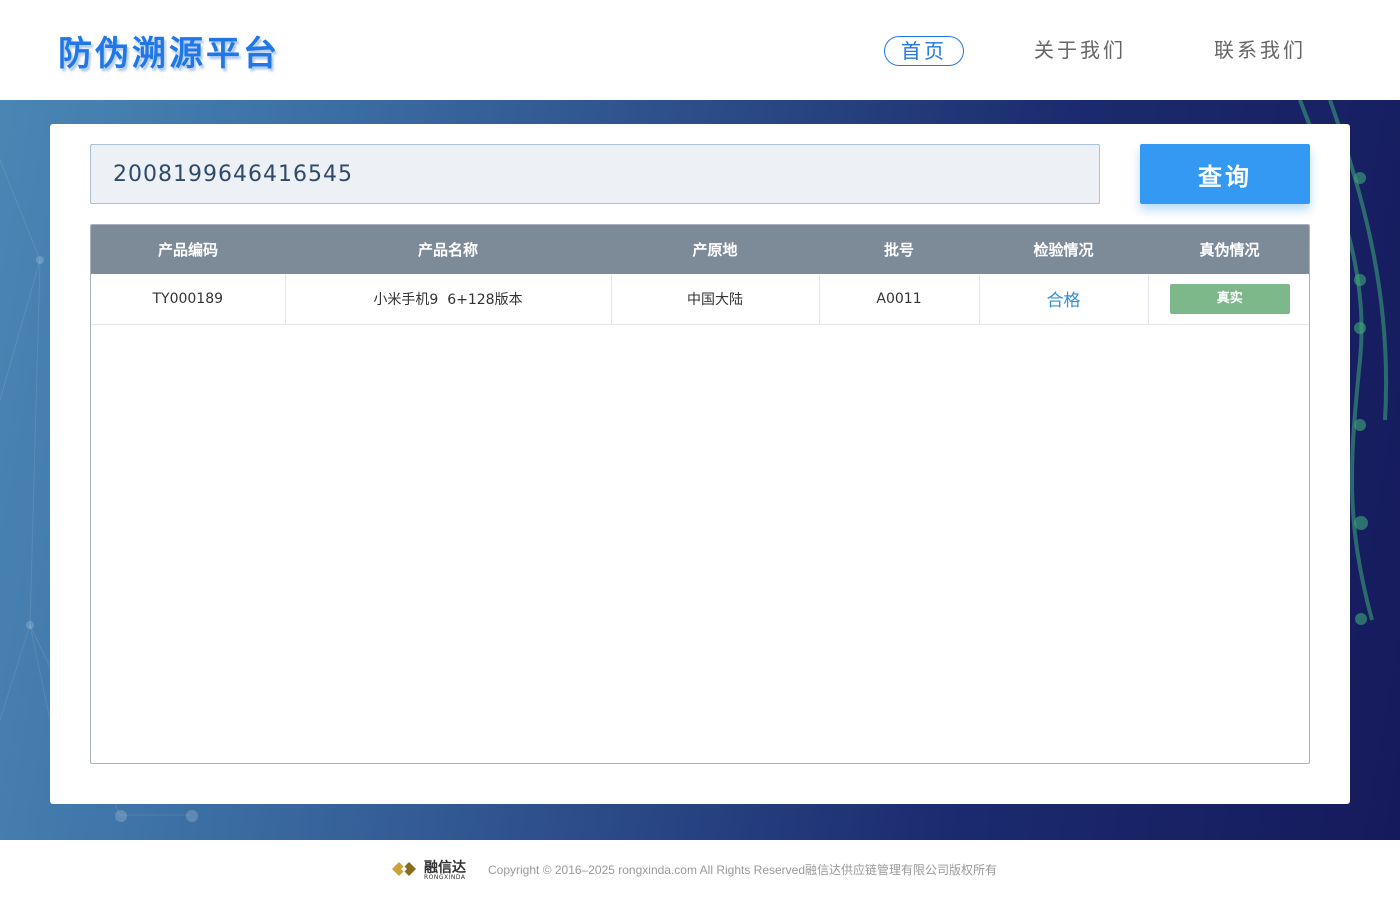  What do you see at coordinates (595, 174) in the screenshot?
I see `code-search-input` at bounding box center [595, 174].